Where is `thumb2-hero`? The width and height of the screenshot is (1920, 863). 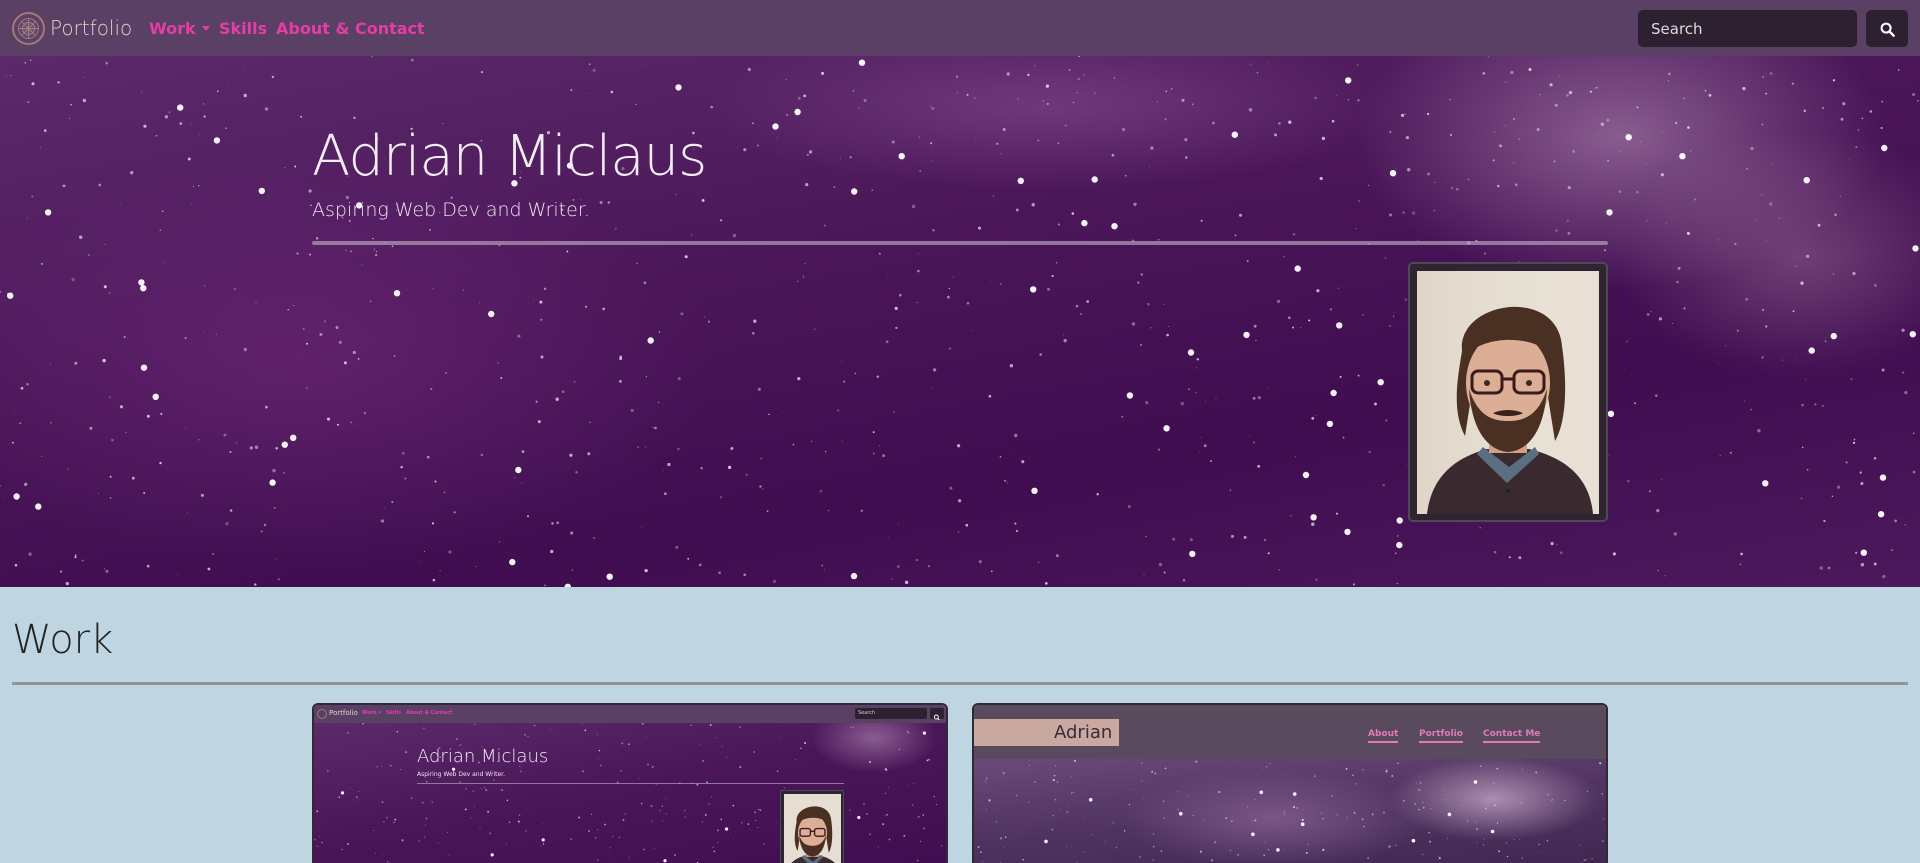
thumb2-hero is located at coordinates (1290, 811).